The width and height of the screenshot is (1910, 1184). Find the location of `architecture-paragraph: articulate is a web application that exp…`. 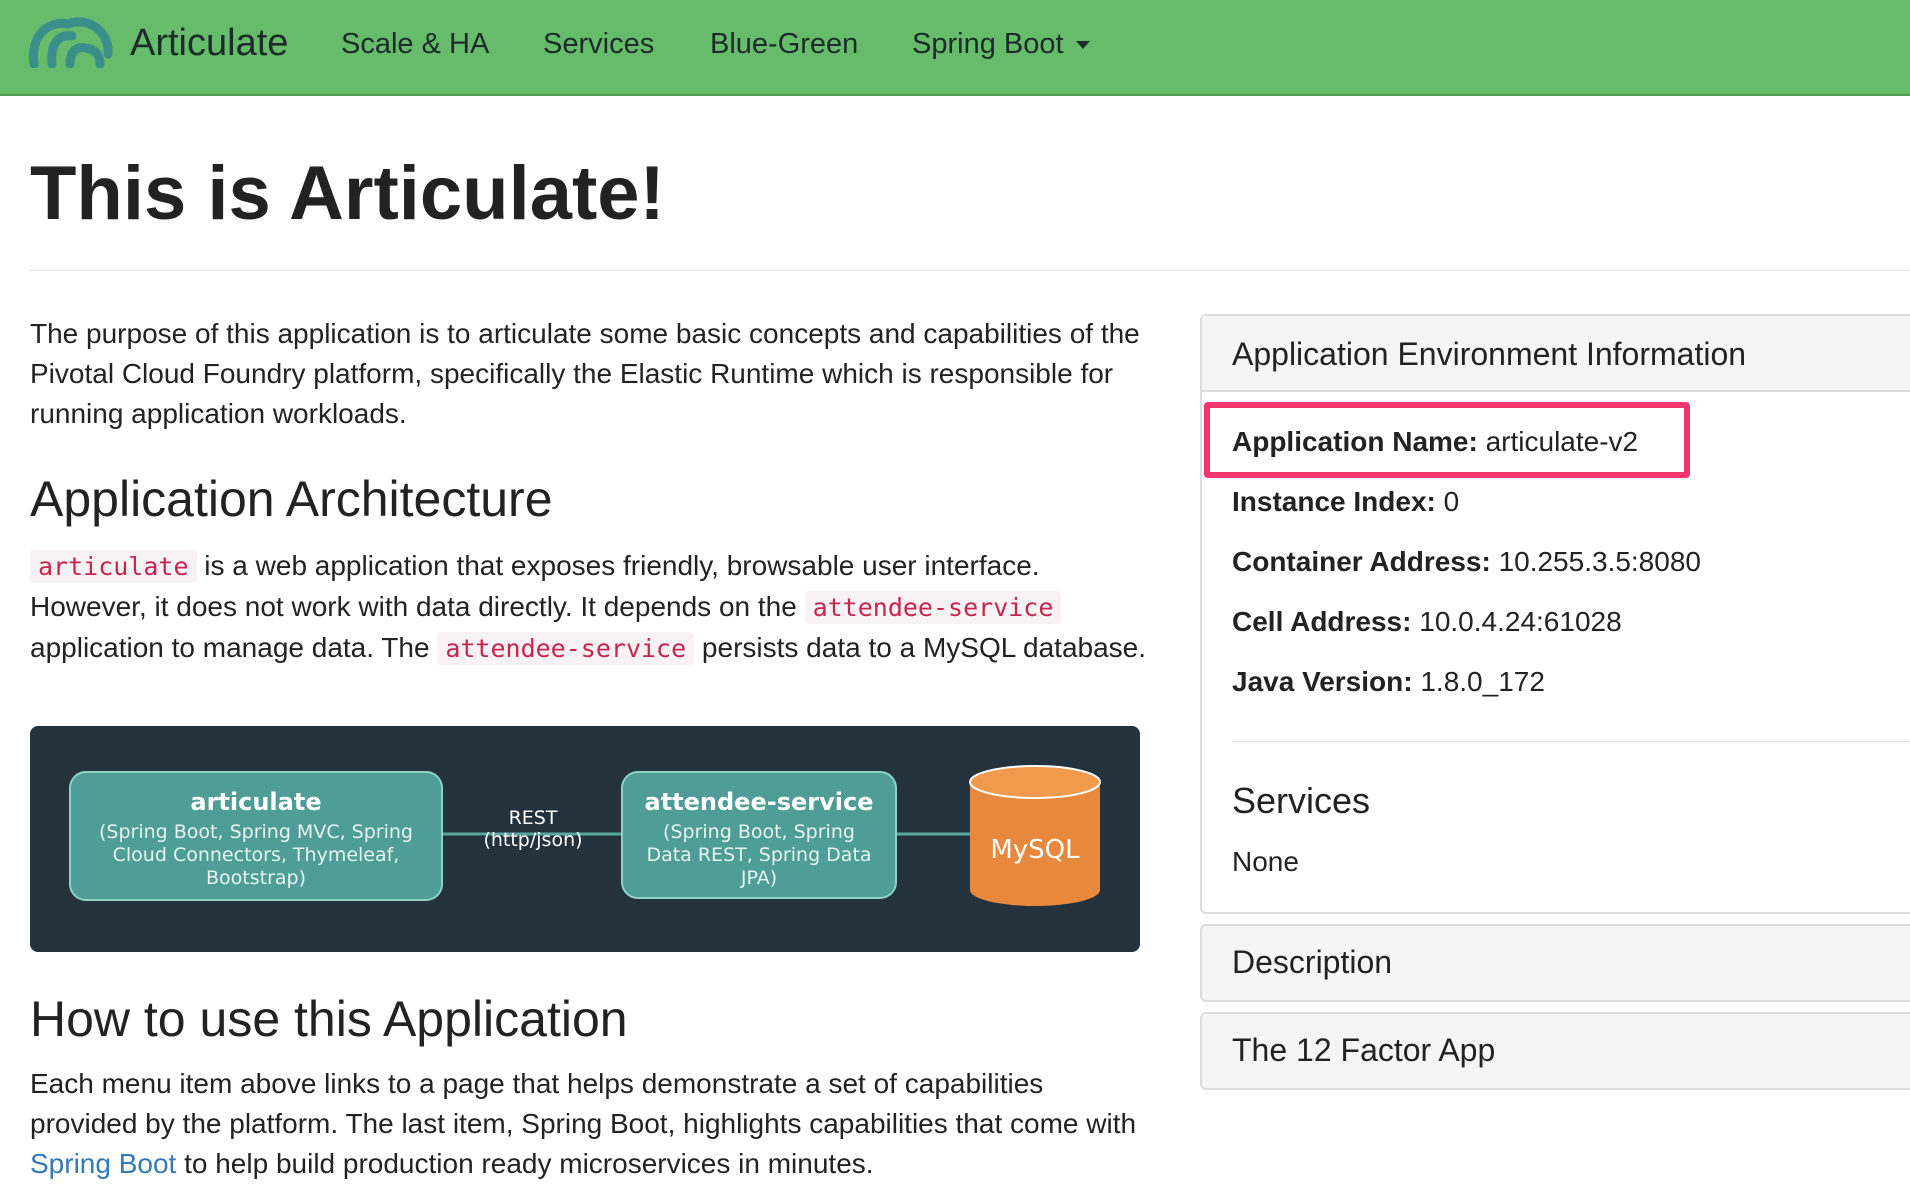

architecture-paragraph: articulate is a web application that exp… is located at coordinates (590, 607).